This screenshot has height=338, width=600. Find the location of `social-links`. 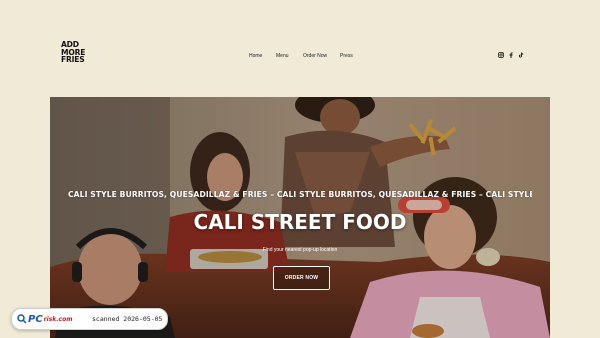

social-links is located at coordinates (511, 55).